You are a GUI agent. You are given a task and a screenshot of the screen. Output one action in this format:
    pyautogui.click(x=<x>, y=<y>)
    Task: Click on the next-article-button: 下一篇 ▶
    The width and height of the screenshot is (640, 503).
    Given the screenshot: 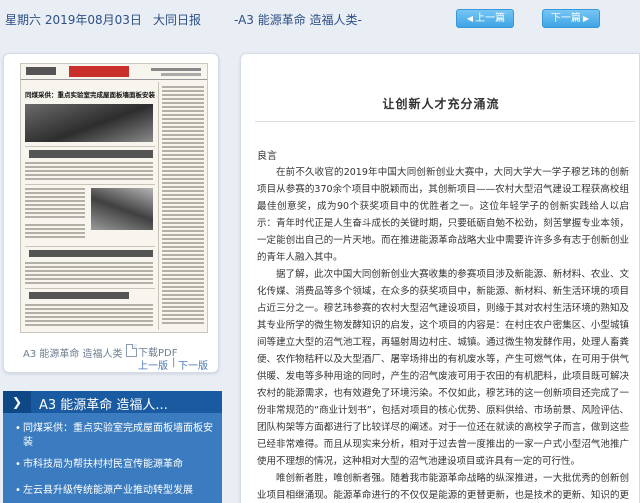 What is the action you would take?
    pyautogui.click(x=571, y=18)
    